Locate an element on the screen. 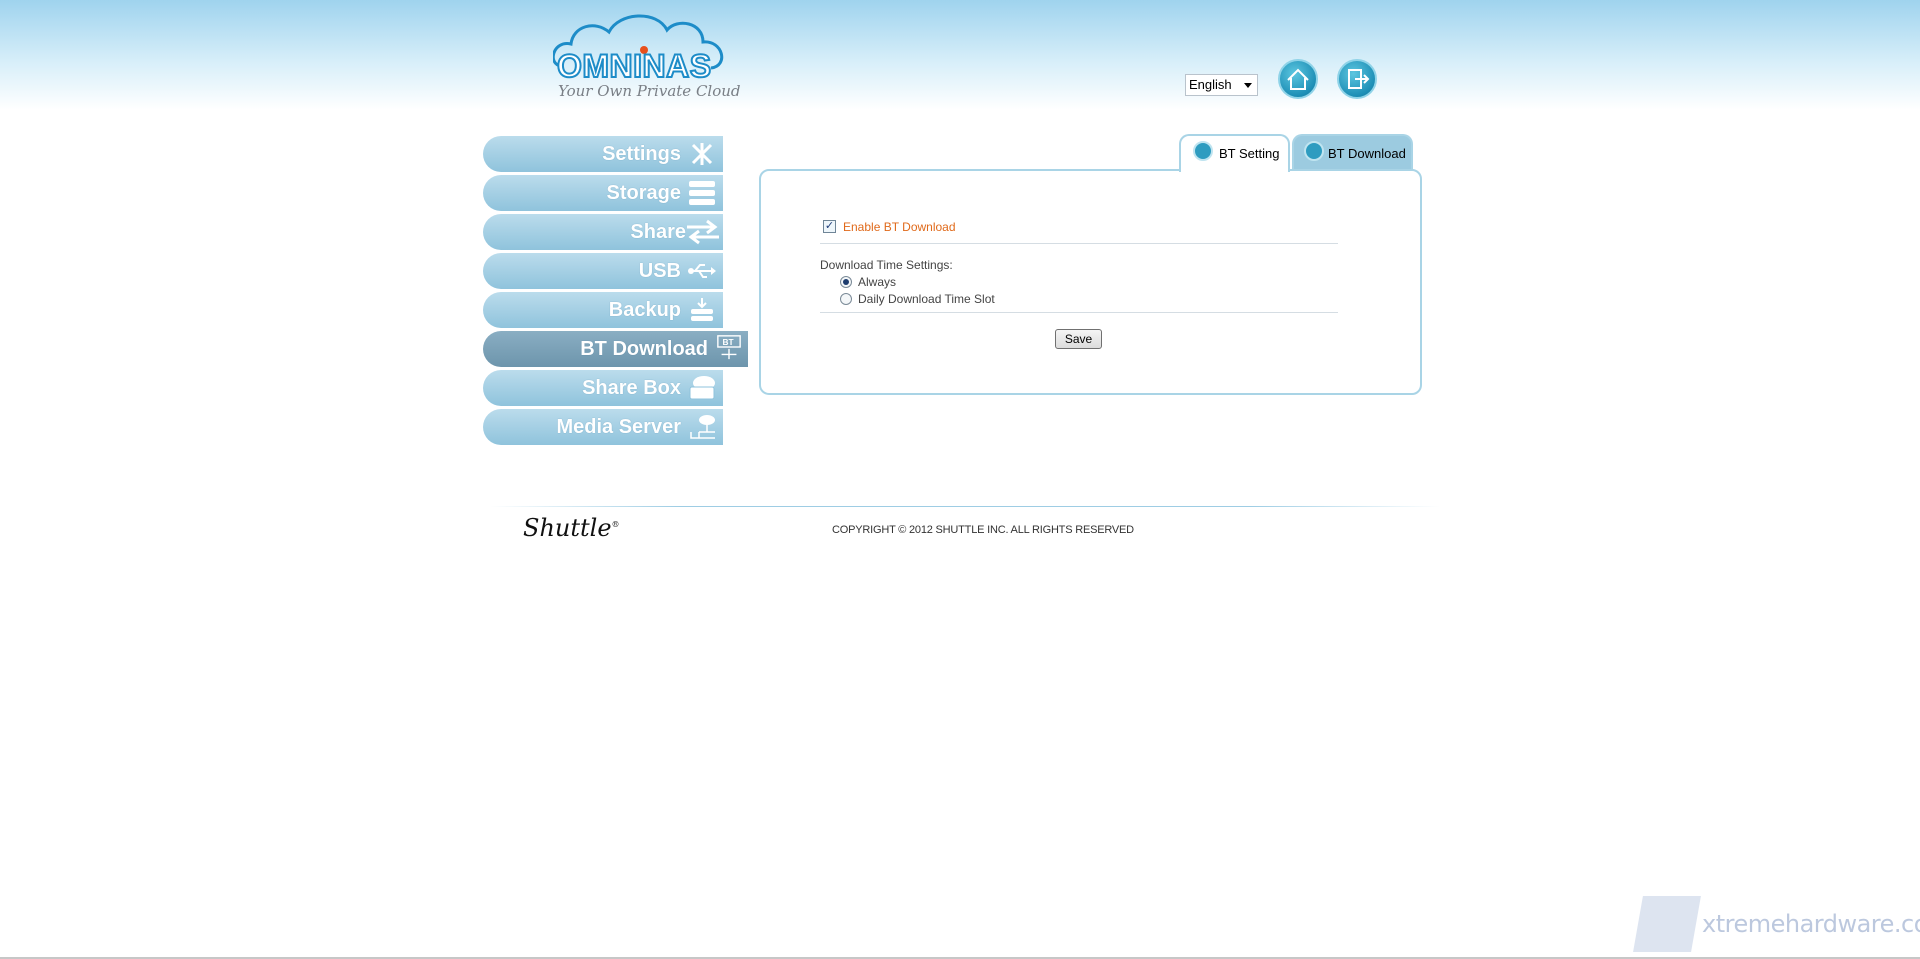  sidebar-item-label: Media Server is located at coordinates (618, 427).